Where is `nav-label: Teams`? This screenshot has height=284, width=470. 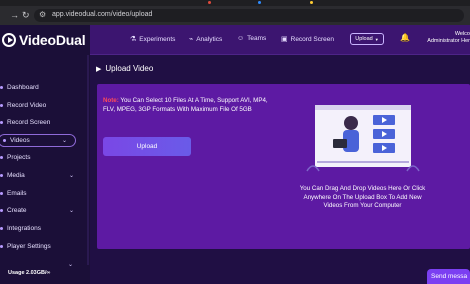 nav-label: Teams is located at coordinates (257, 38).